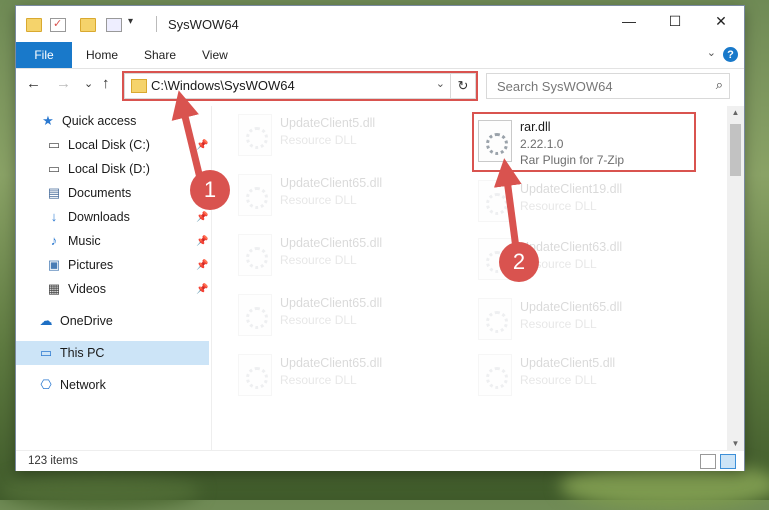 The width and height of the screenshot is (769, 510). I want to click on folder-icon, so click(34, 25).